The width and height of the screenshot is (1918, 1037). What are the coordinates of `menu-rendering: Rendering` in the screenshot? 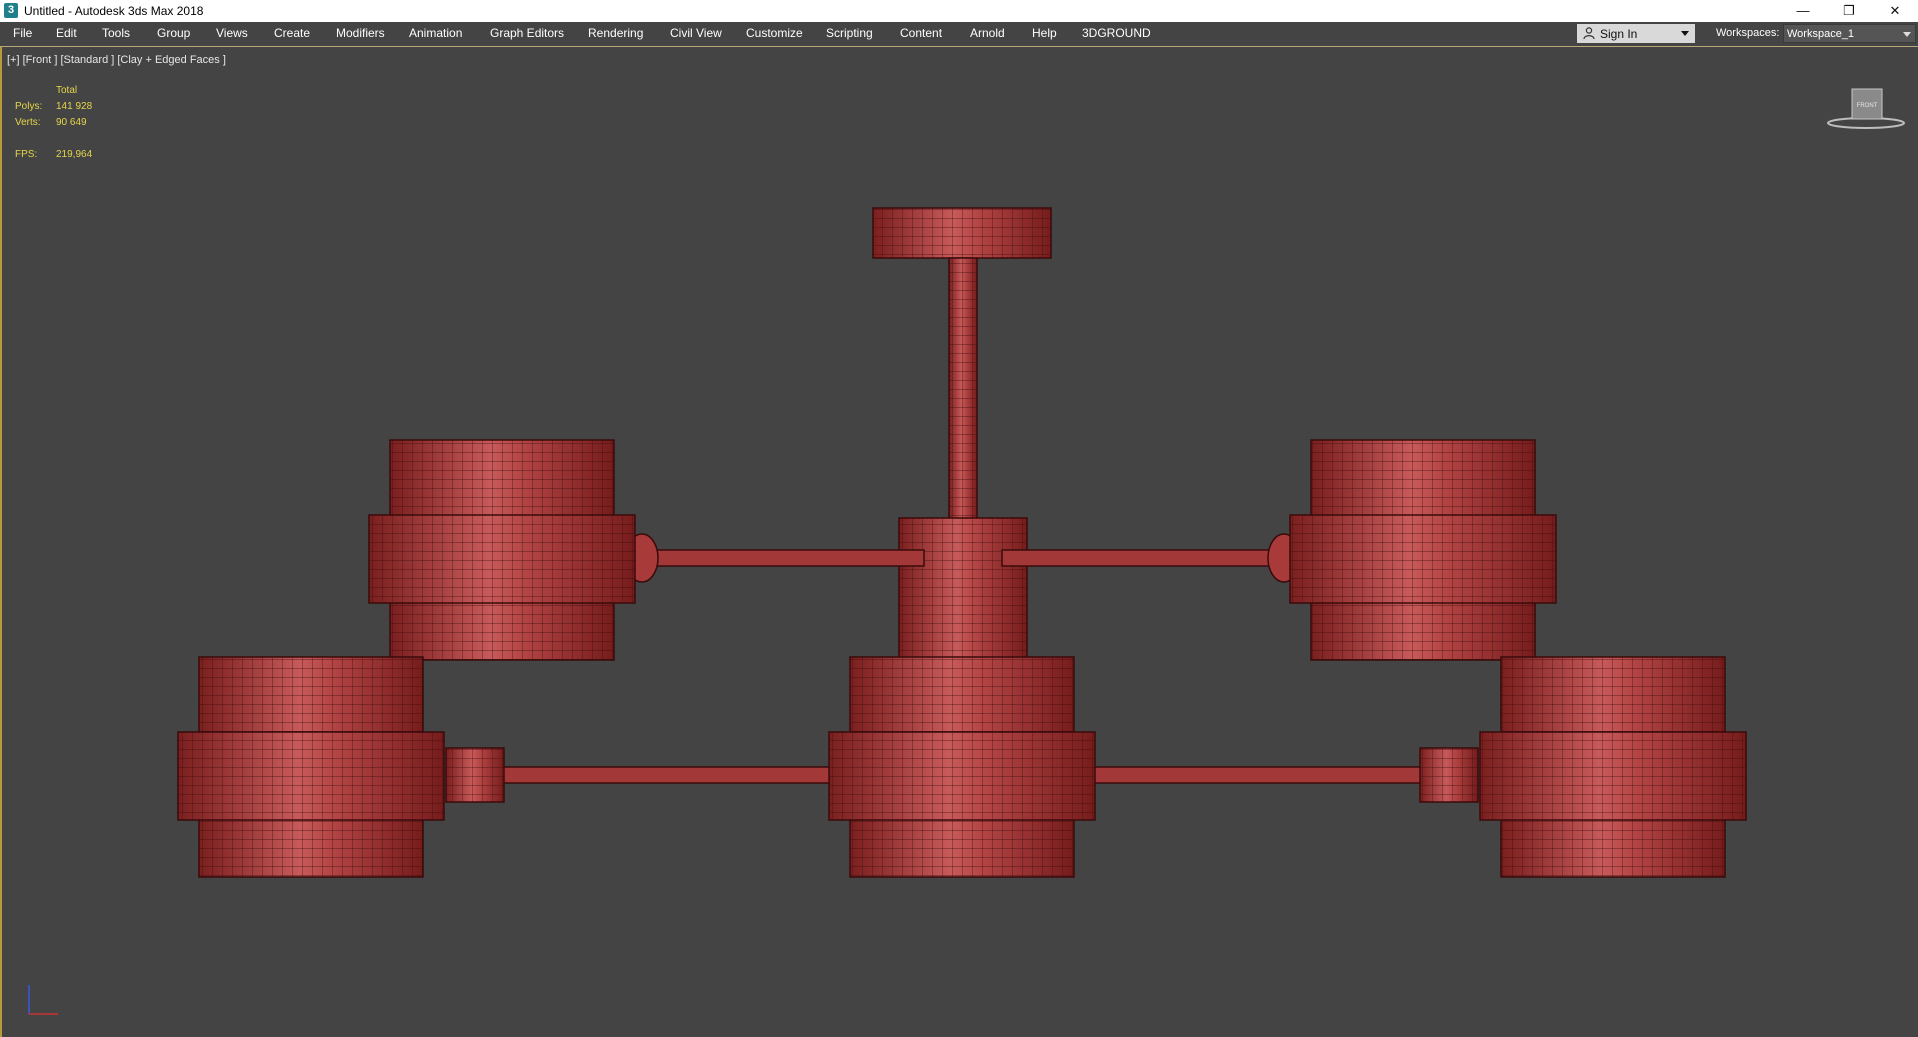 It's located at (615, 33).